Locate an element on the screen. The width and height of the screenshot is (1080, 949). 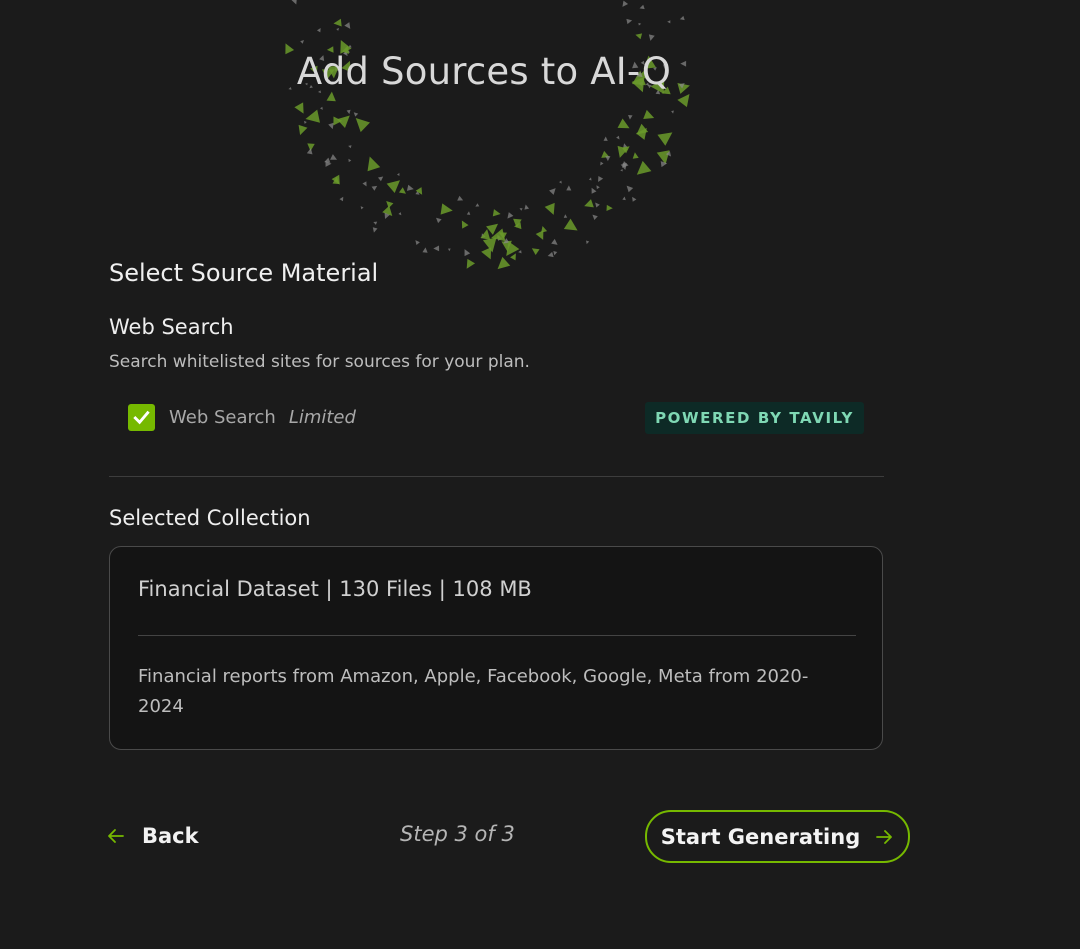
web-search-title: Web Search is located at coordinates (171, 327).